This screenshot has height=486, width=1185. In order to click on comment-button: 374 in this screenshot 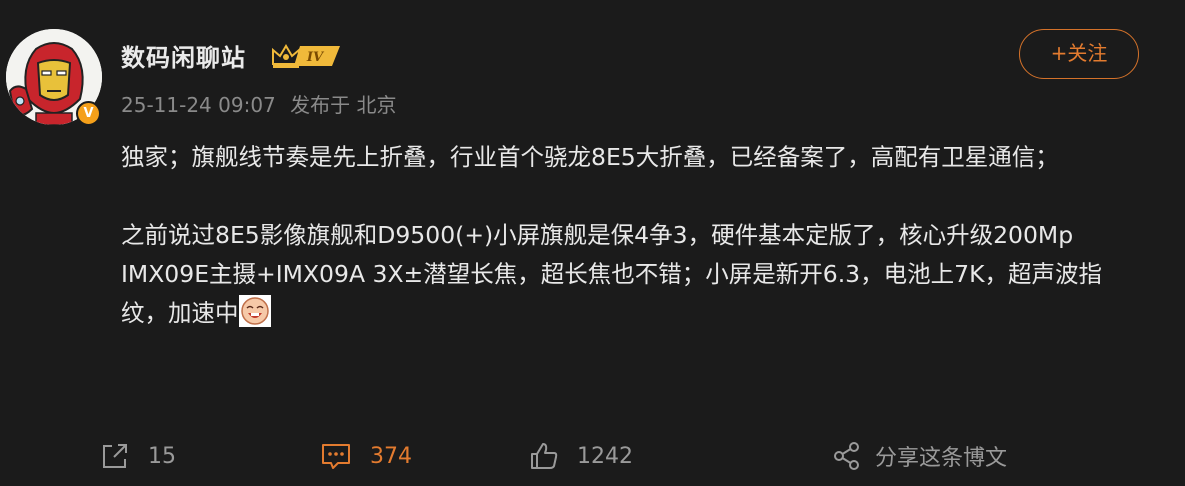, I will do `click(366, 456)`.